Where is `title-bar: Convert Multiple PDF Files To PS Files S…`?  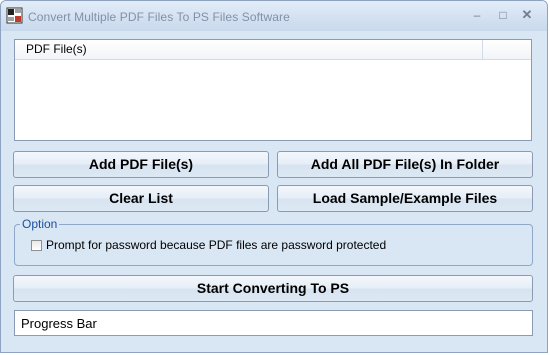
title-bar: Convert Multiple PDF Files To PS Files S… is located at coordinates (274, 16).